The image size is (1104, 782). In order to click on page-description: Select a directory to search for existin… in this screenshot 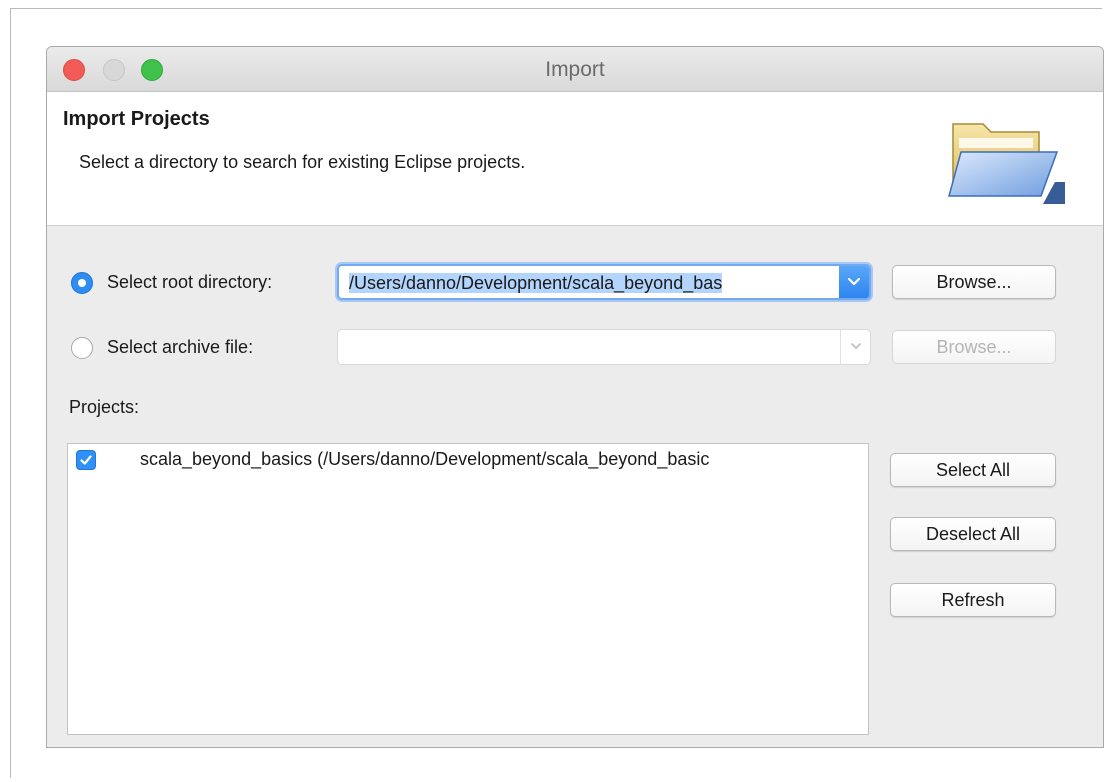, I will do `click(302, 162)`.